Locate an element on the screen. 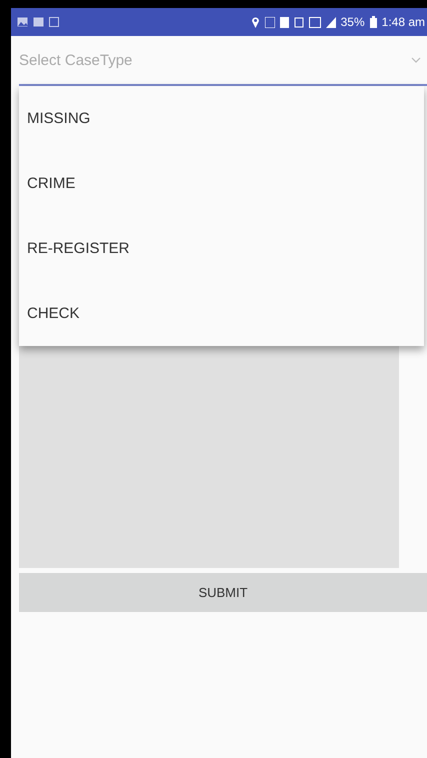 Image resolution: width=427 pixels, height=758 pixels. location-icon is located at coordinates (255, 22).